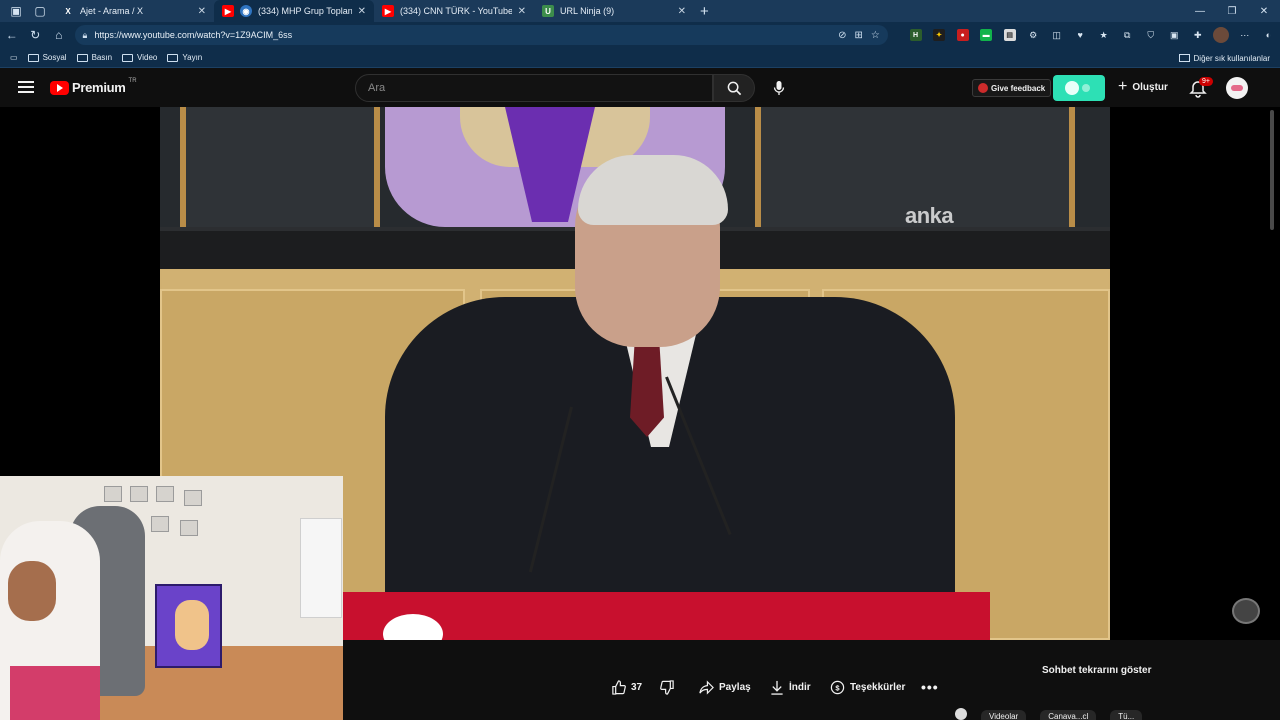  What do you see at coordinates (858, 35) in the screenshot?
I see `app-available-icon: ⊞` at bounding box center [858, 35].